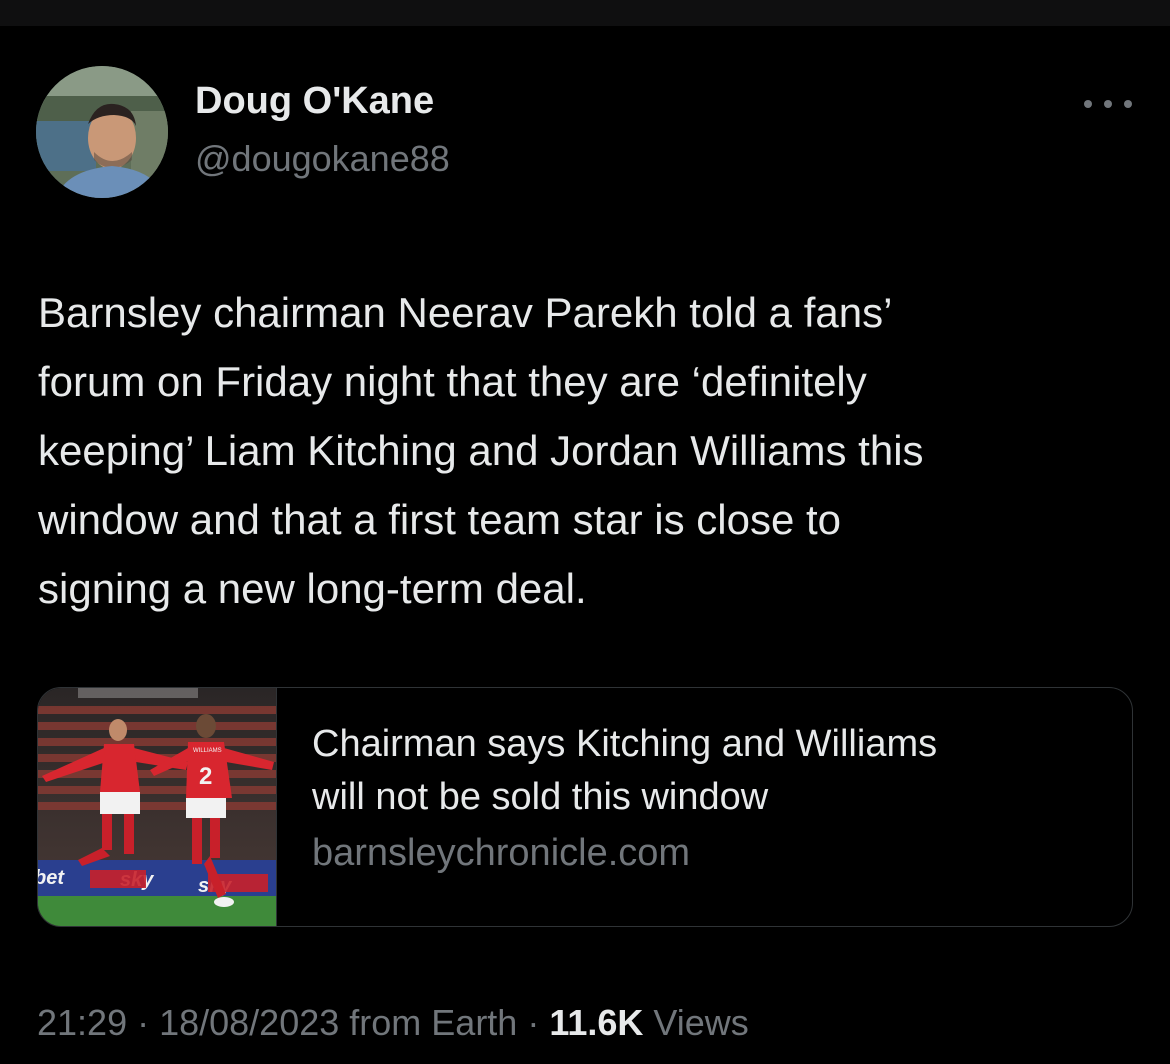 The image size is (1170, 1064). I want to click on link-card-title-line: Chairman says Kitching and Williams, so click(625, 744).